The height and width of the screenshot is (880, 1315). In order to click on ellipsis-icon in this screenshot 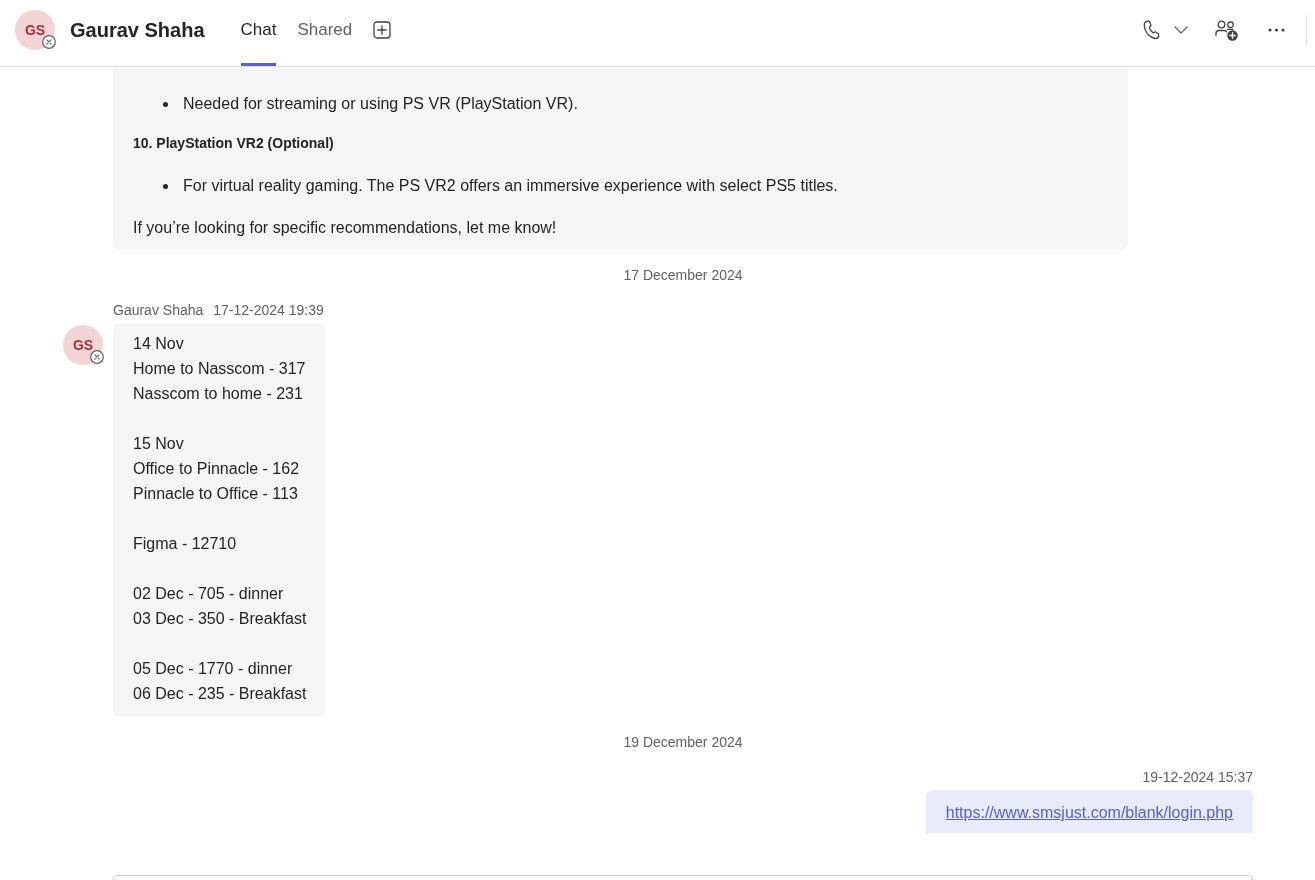, I will do `click(1276, 30)`.